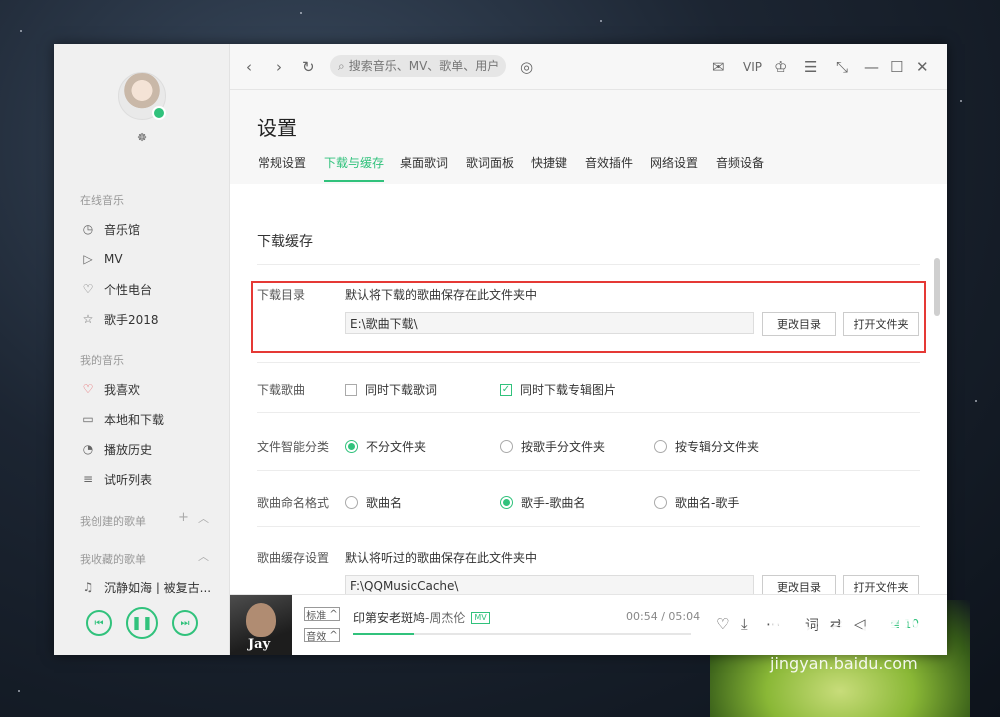 The image size is (1000, 717). I want to click on effect-button: 音效 ^, so click(322, 635).